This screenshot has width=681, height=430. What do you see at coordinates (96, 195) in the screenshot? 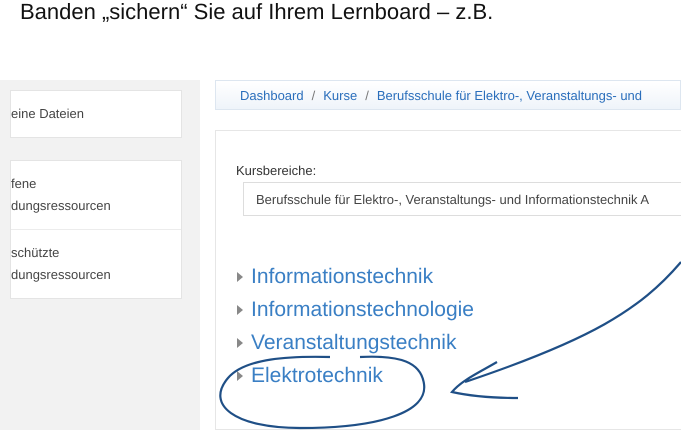
I see `sidebar-item: fene dungsressourcen` at bounding box center [96, 195].